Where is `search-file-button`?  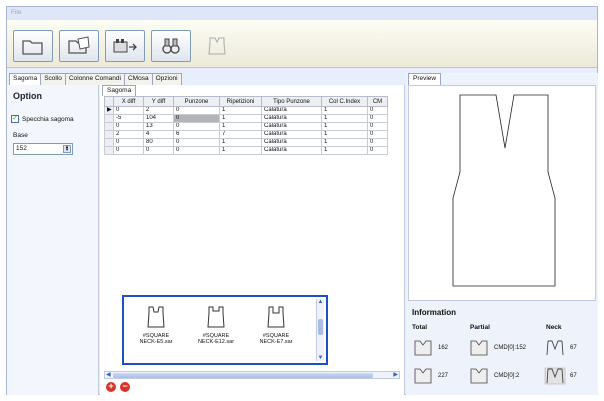
search-file-button is located at coordinates (171, 46).